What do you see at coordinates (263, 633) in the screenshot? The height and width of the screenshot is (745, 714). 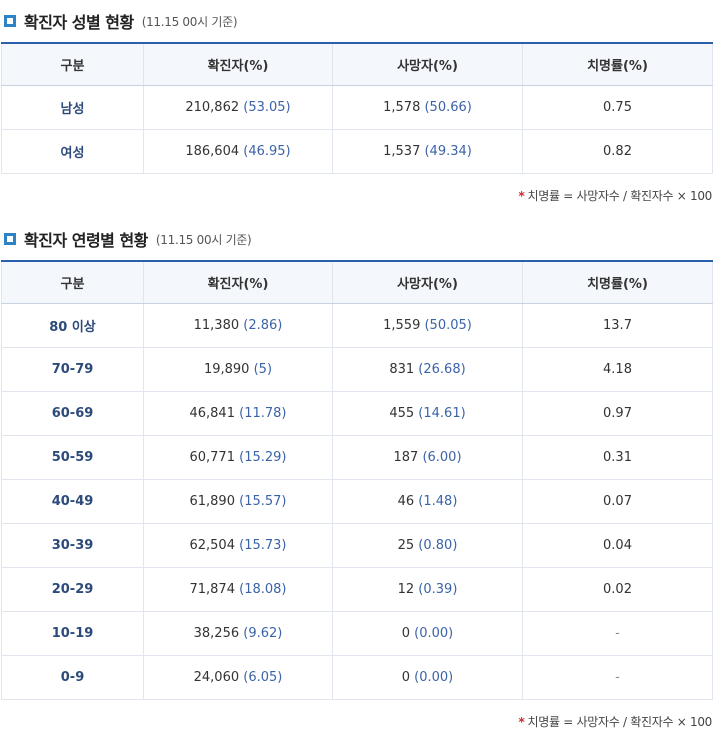 I see `confirmed-percent: (9.62)` at bounding box center [263, 633].